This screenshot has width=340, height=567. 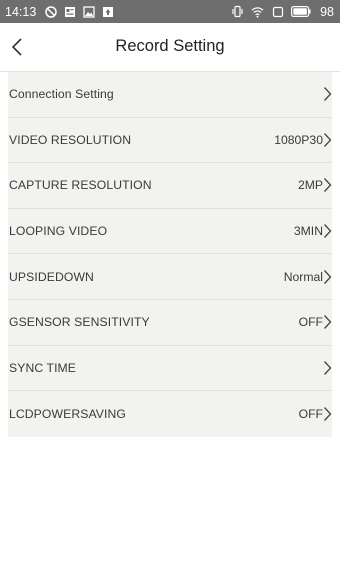 What do you see at coordinates (43, 367) in the screenshot?
I see `setting-label: SYNC TIME` at bounding box center [43, 367].